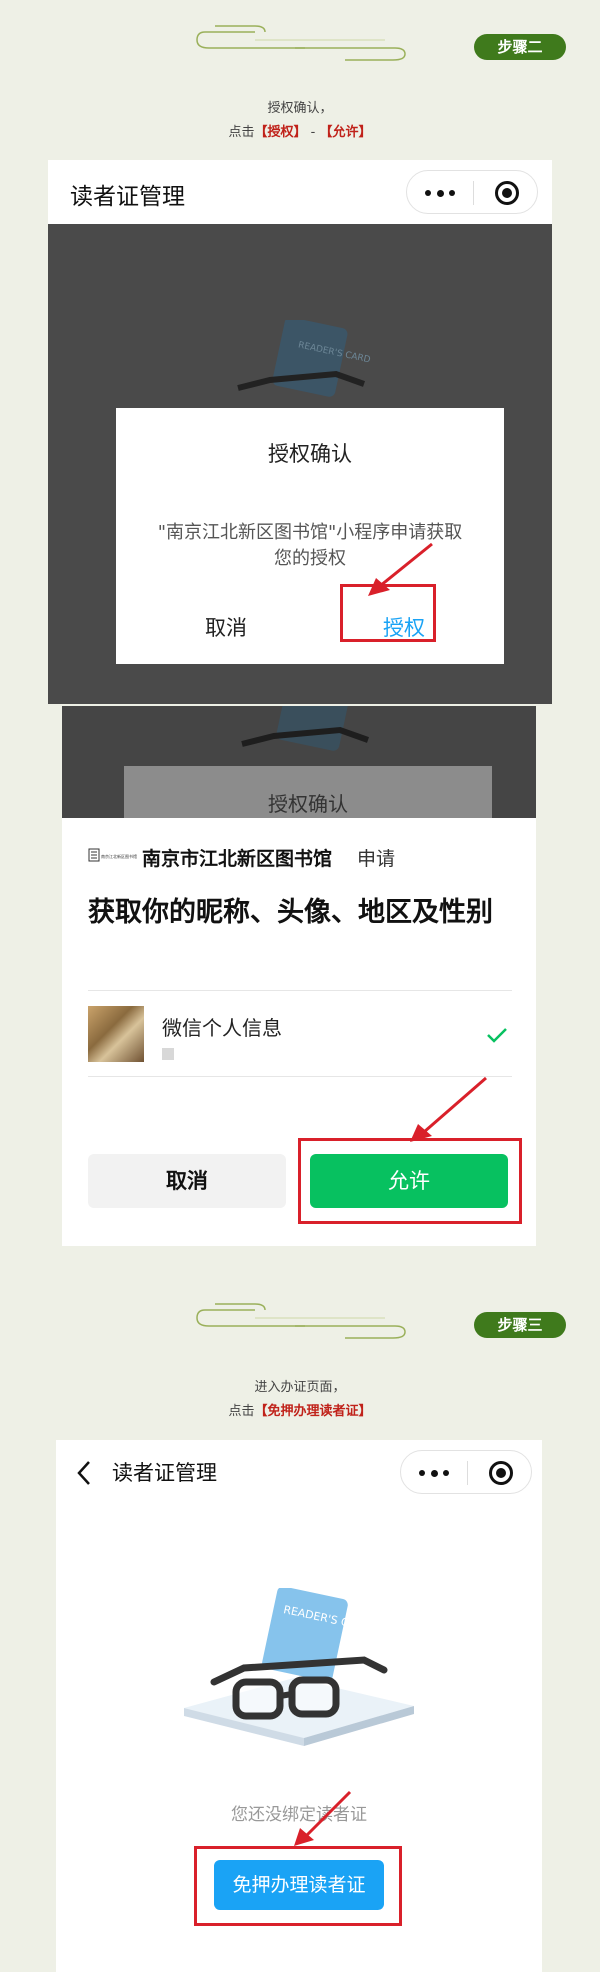 This screenshot has height=1972, width=600. I want to click on wechat-info-label: 微信个人信息, so click(222, 1028).